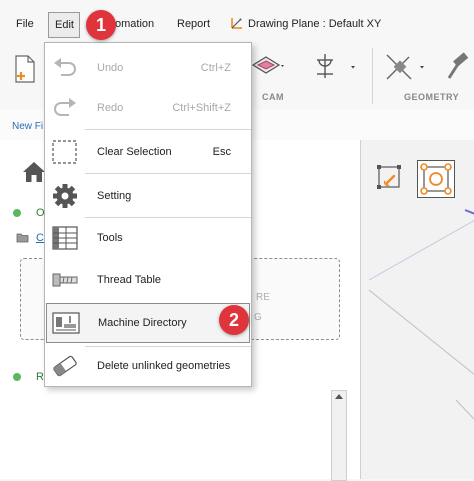 This screenshot has width=474, height=481. What do you see at coordinates (258, 317) in the screenshot?
I see `drop-zone-text-b: G` at bounding box center [258, 317].